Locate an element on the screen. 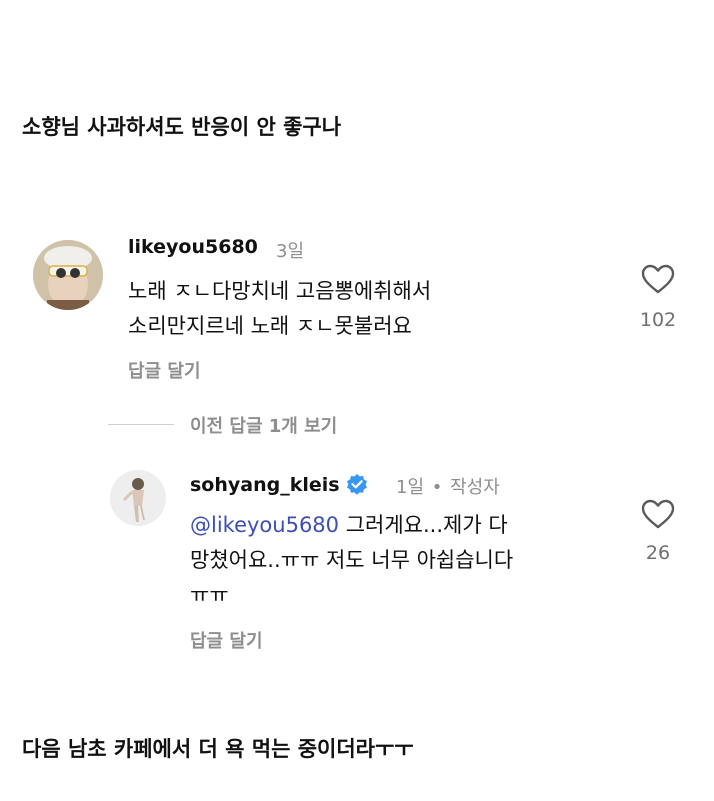 The height and width of the screenshot is (801, 714). comment-username: likeyou5680 is located at coordinates (193, 247).